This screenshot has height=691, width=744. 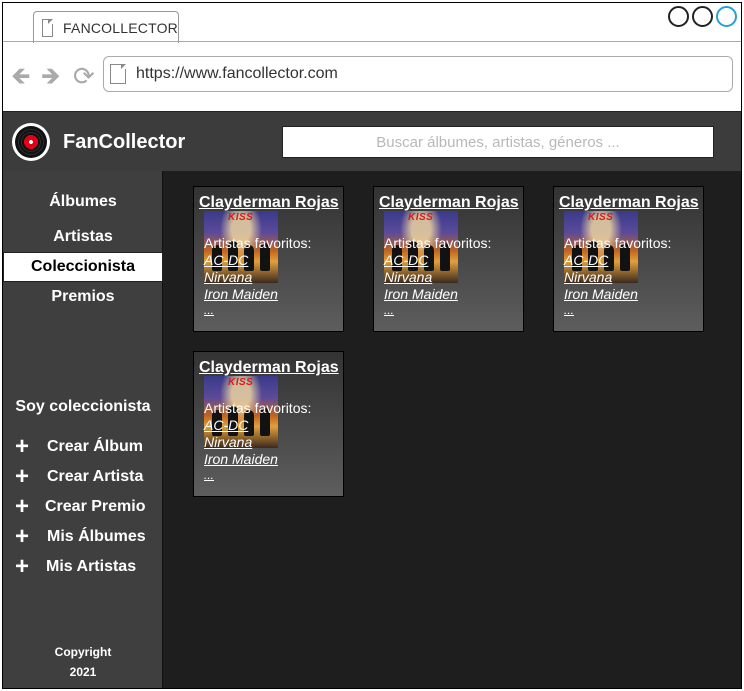 I want to click on copyright-label: Copyright, so click(x=83, y=652).